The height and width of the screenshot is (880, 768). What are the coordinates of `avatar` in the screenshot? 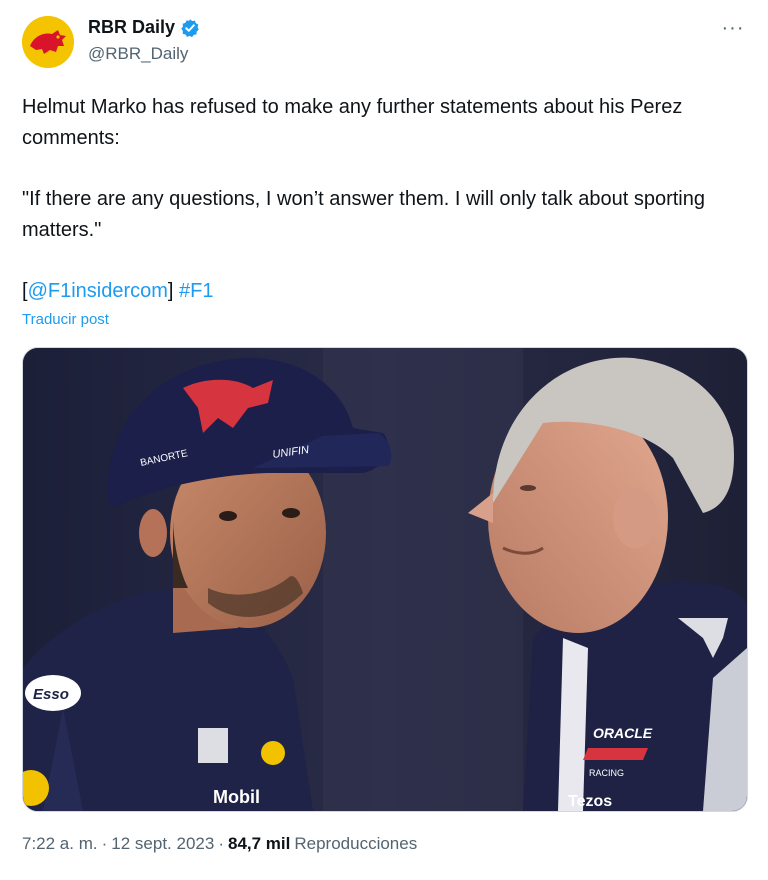 It's located at (48, 42).